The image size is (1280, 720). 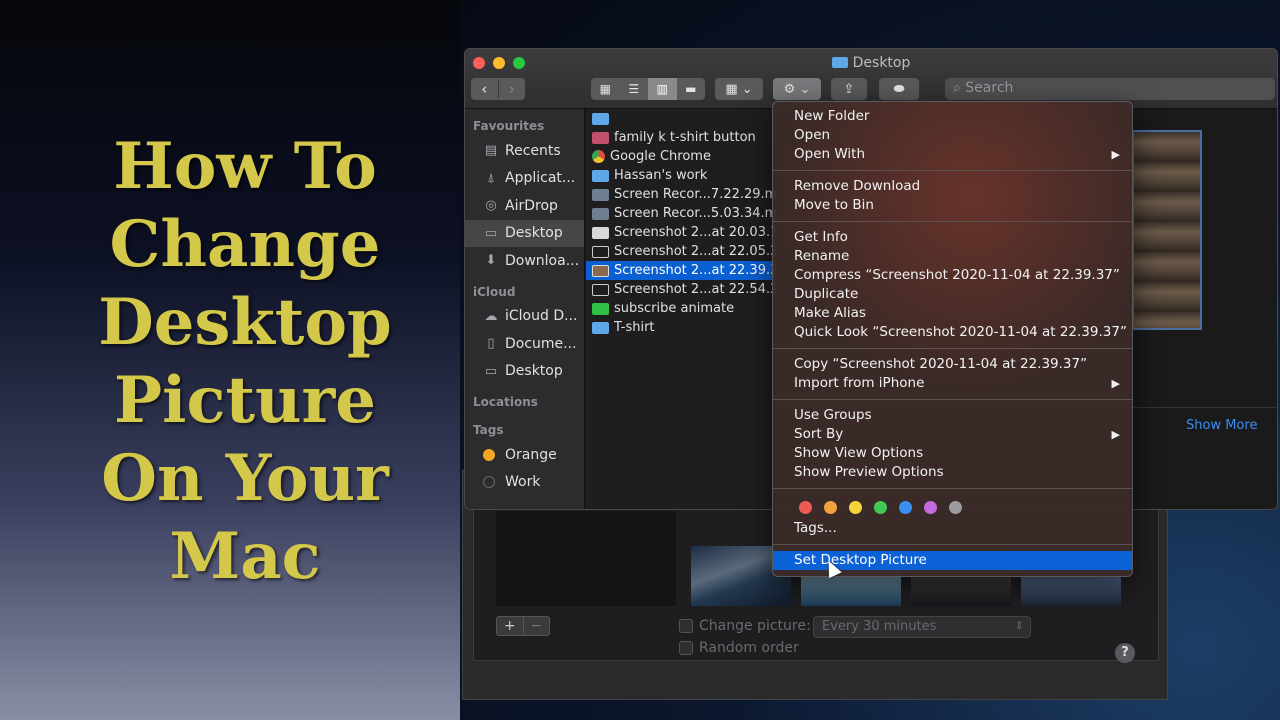 I want to click on video-file-icon, so click(x=600, y=213).